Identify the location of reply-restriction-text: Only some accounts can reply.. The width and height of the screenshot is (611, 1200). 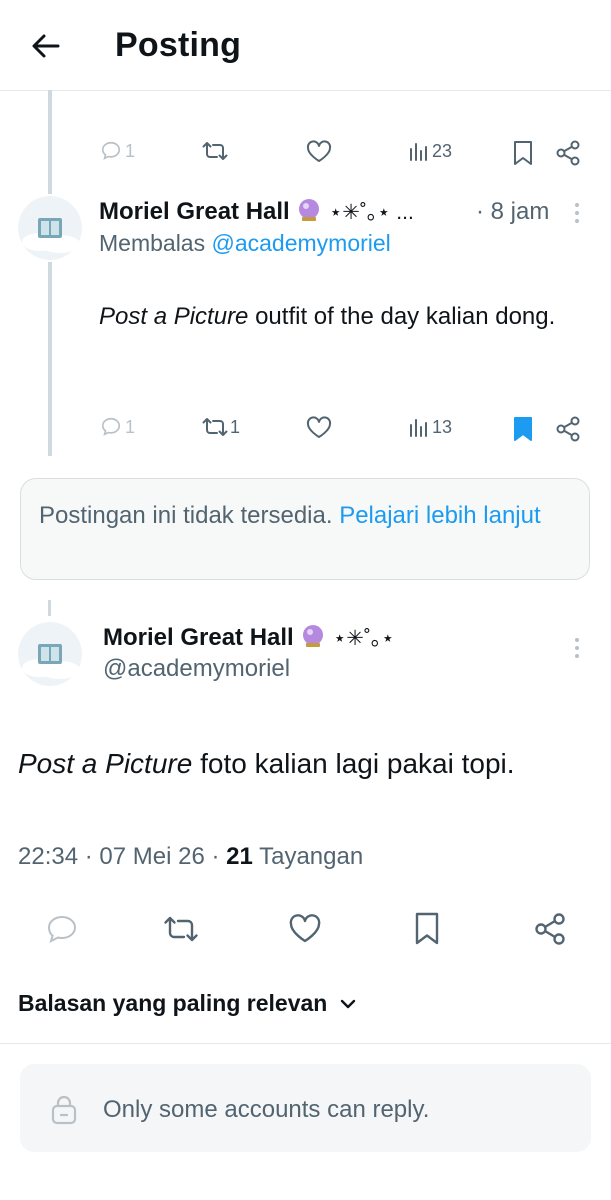
(266, 1109).